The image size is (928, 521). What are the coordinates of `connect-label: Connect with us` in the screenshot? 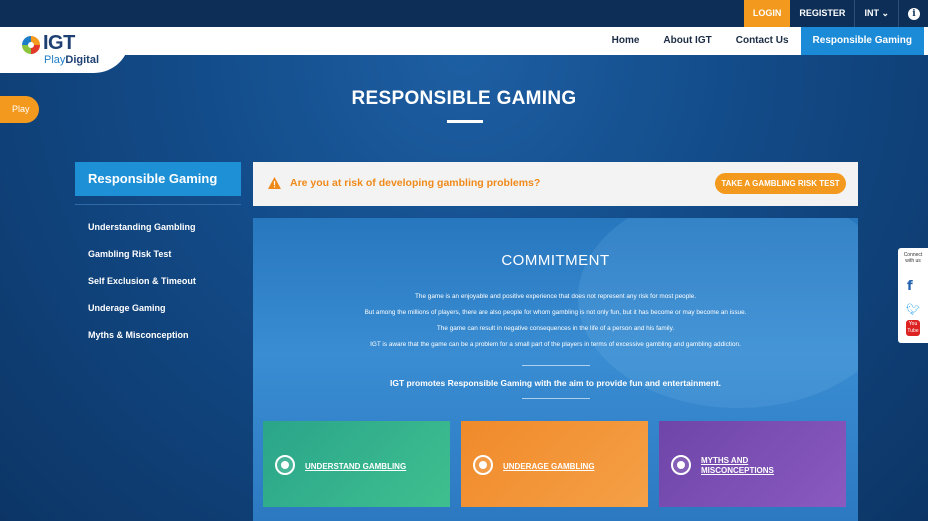 It's located at (913, 258).